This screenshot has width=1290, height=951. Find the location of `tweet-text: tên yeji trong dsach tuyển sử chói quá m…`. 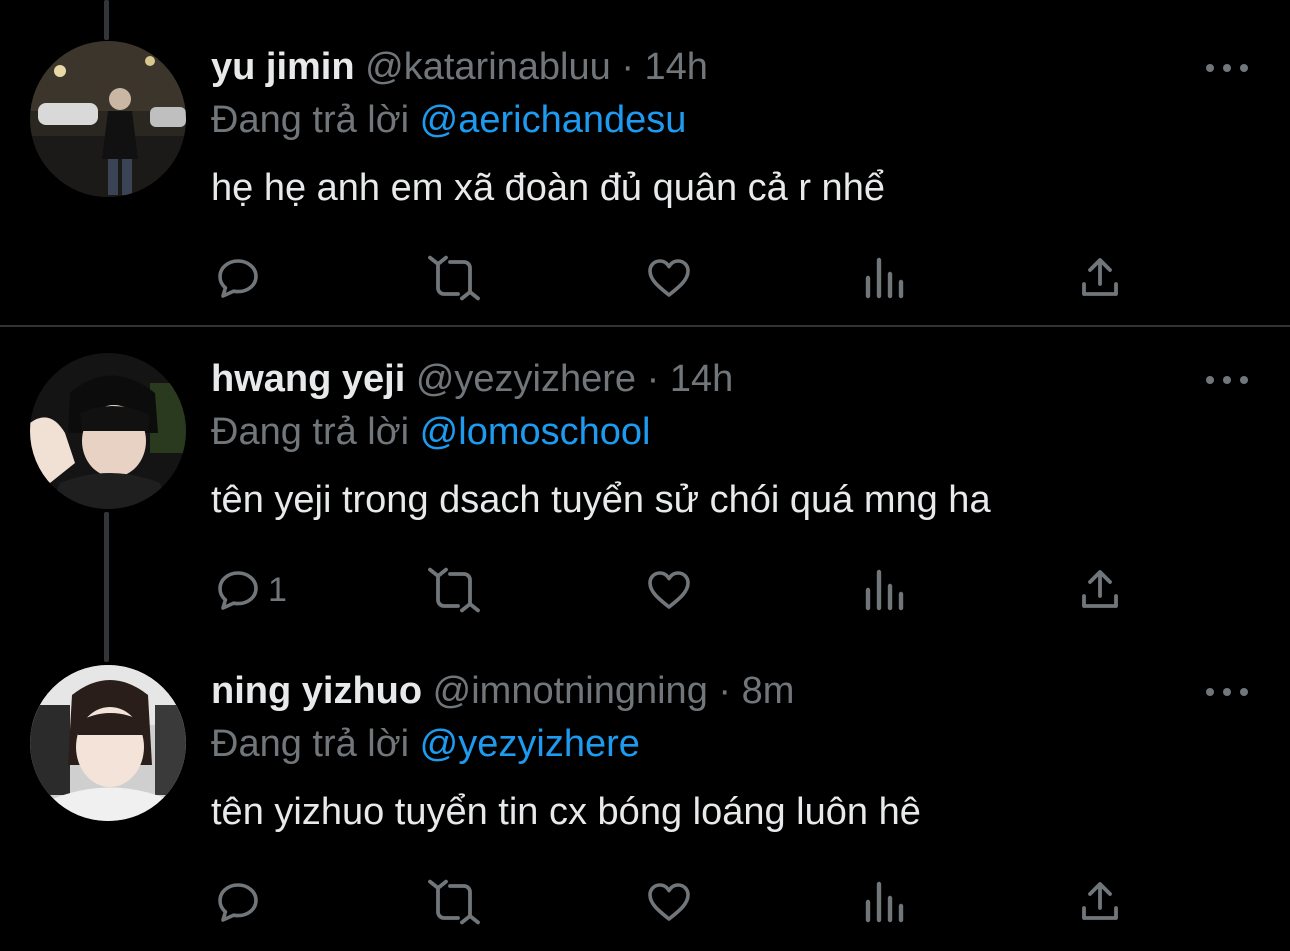

tweet-text: tên yeji trong dsach tuyển sử chói quá m… is located at coordinates (601, 500).